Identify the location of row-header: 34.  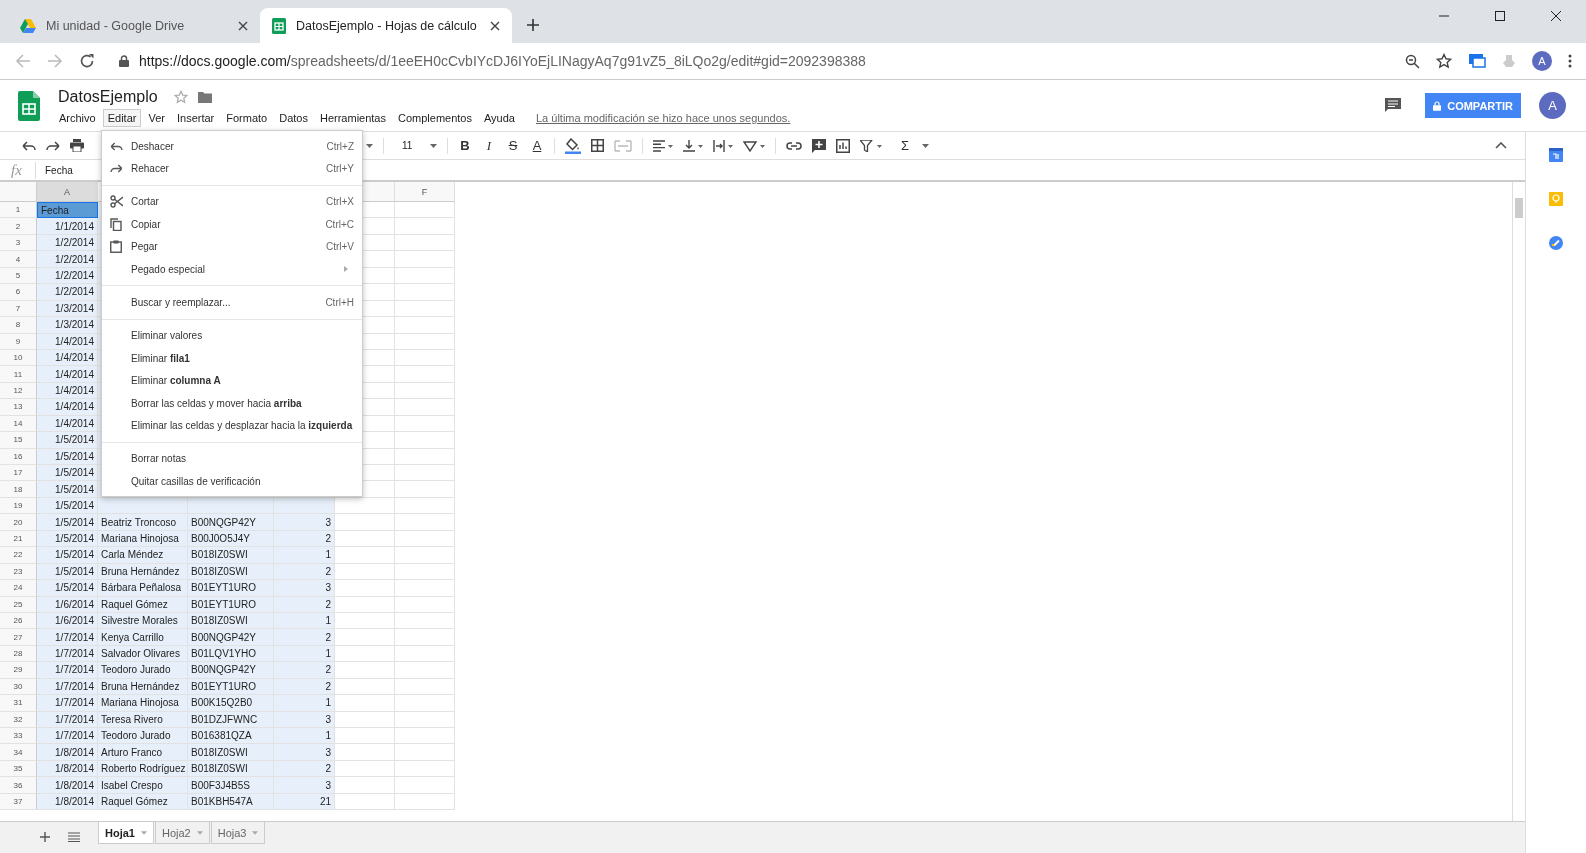
(18, 752).